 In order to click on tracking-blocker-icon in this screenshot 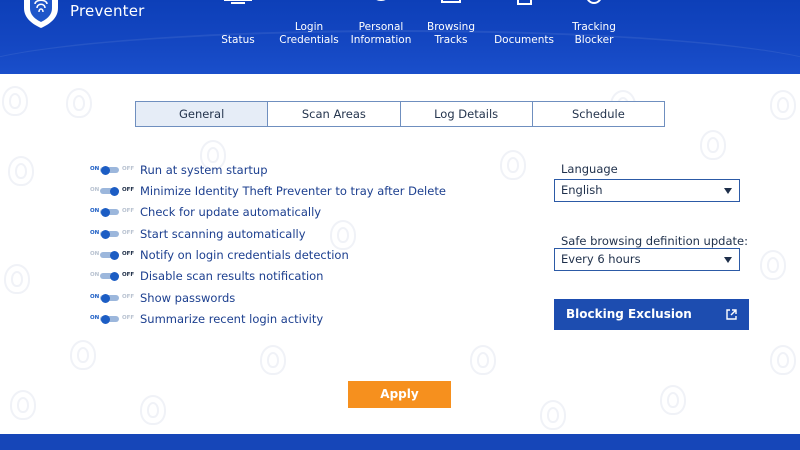, I will do `click(594, 2)`.